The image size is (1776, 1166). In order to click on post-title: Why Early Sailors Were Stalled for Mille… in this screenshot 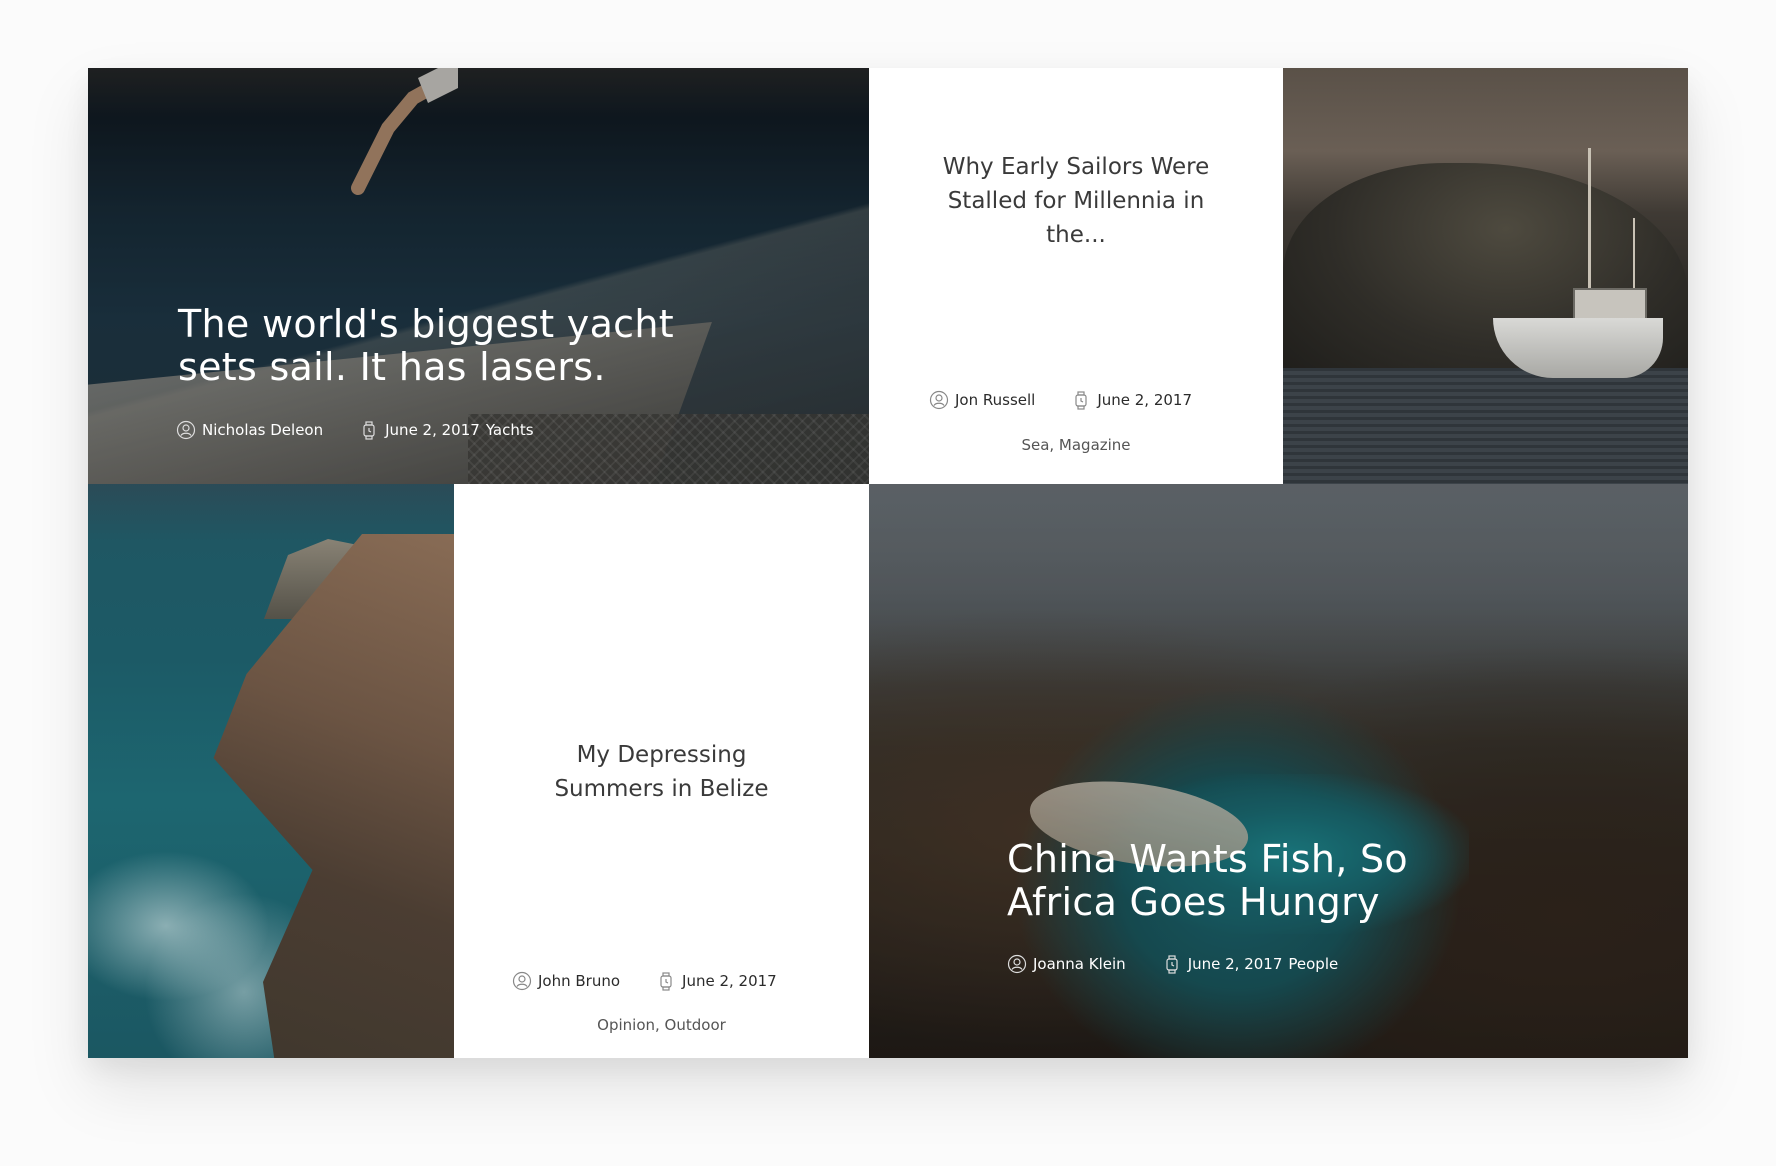, I will do `click(1076, 201)`.